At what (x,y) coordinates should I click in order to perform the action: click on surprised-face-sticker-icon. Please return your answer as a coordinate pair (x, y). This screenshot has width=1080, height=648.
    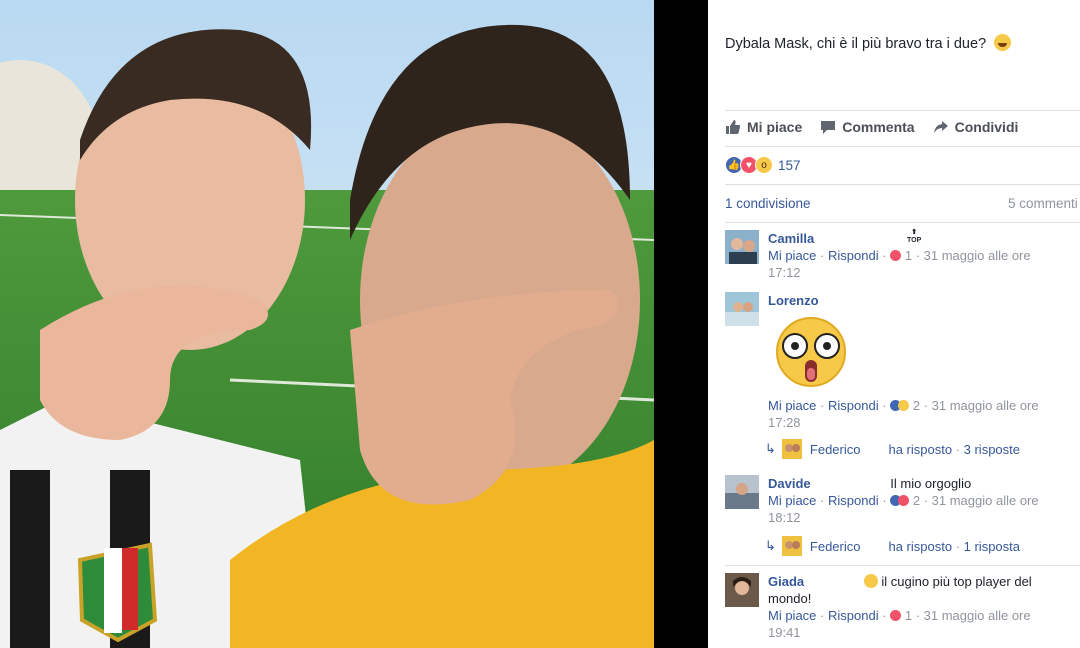
    Looking at the image, I should click on (811, 352).